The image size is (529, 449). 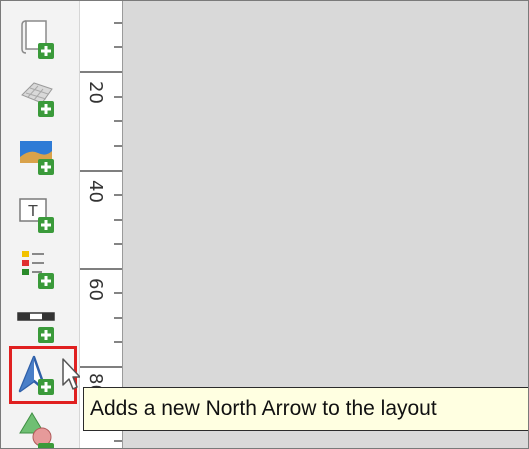 I want to click on add-legend-button, so click(x=37, y=270).